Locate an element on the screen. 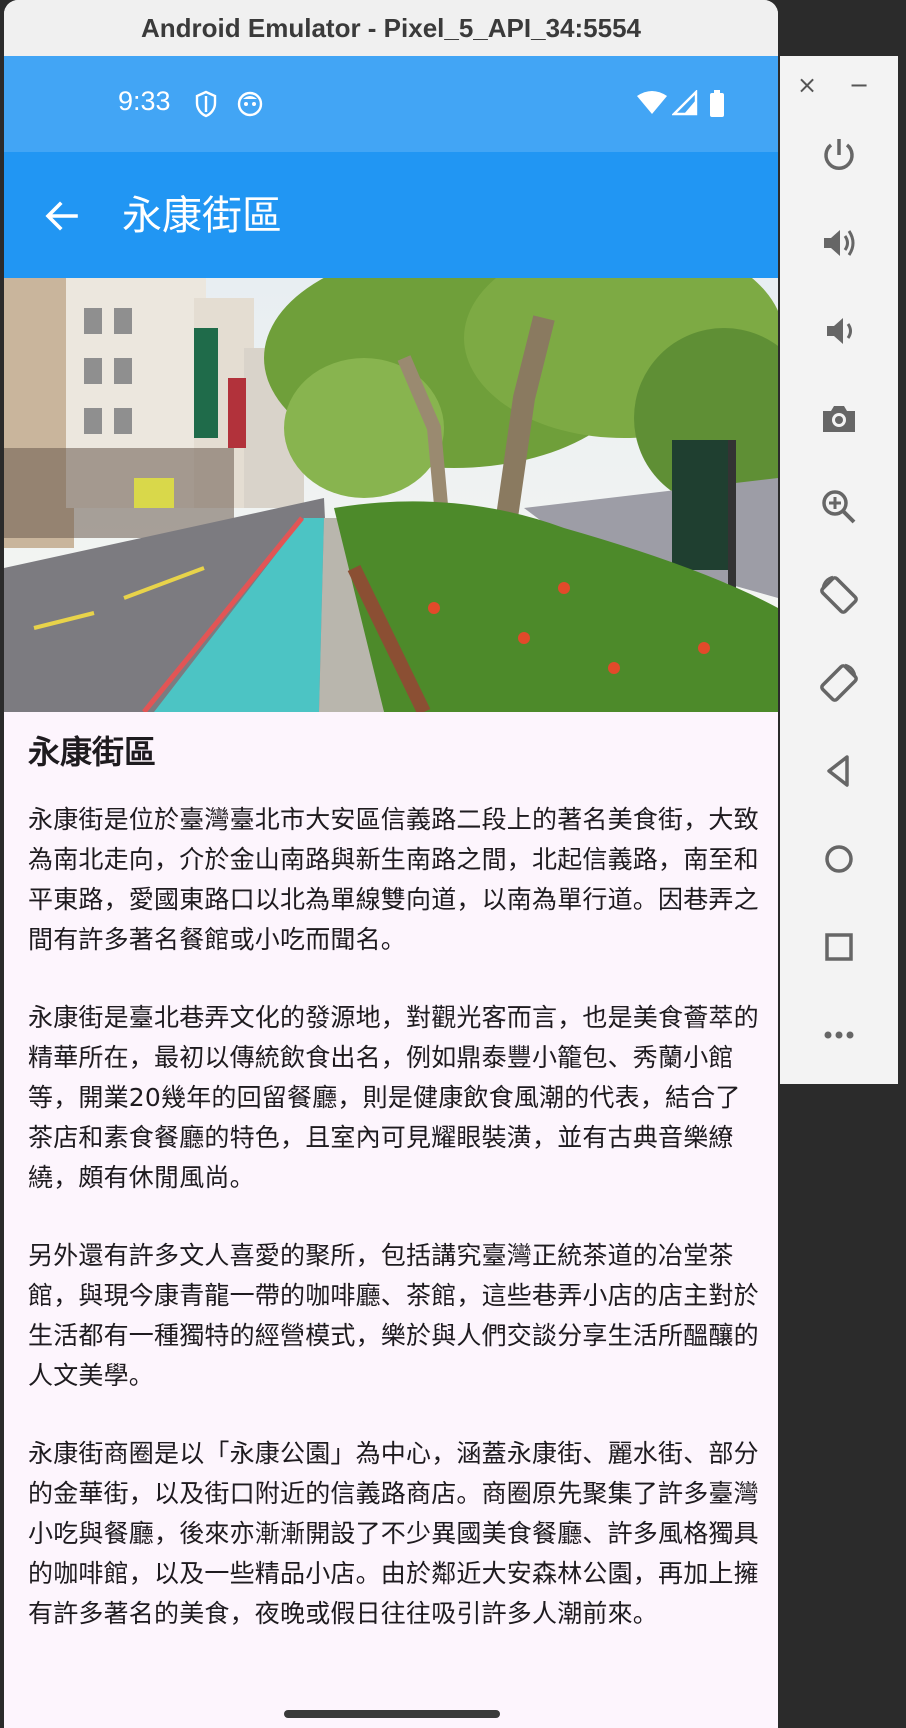  home-indicator is located at coordinates (392, 1714).